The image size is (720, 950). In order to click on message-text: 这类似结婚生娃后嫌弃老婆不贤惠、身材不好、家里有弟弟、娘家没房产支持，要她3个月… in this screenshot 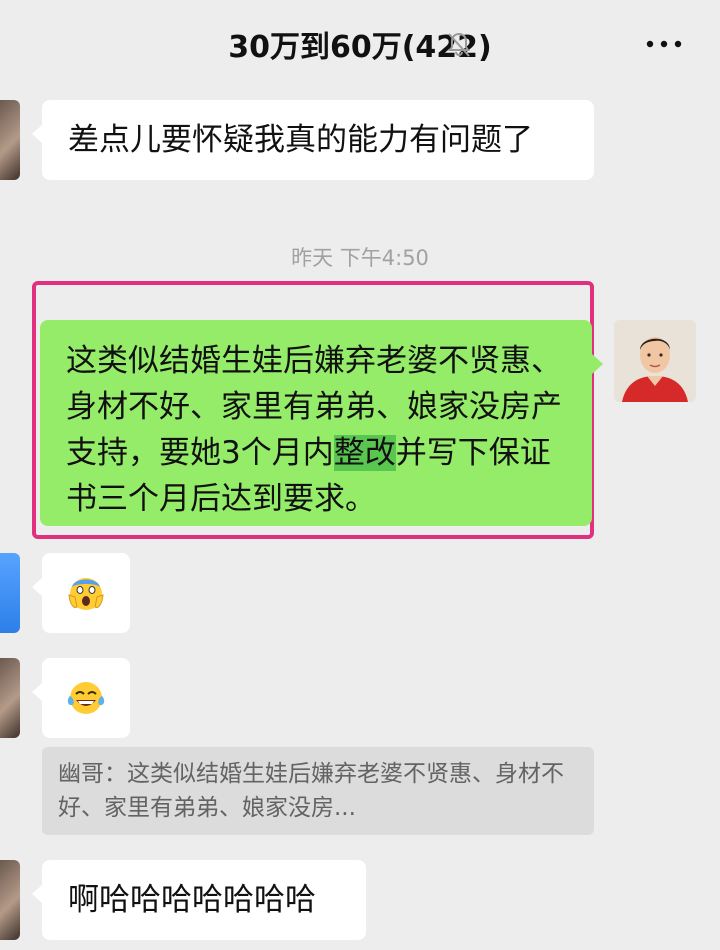, I will do `click(314, 430)`.